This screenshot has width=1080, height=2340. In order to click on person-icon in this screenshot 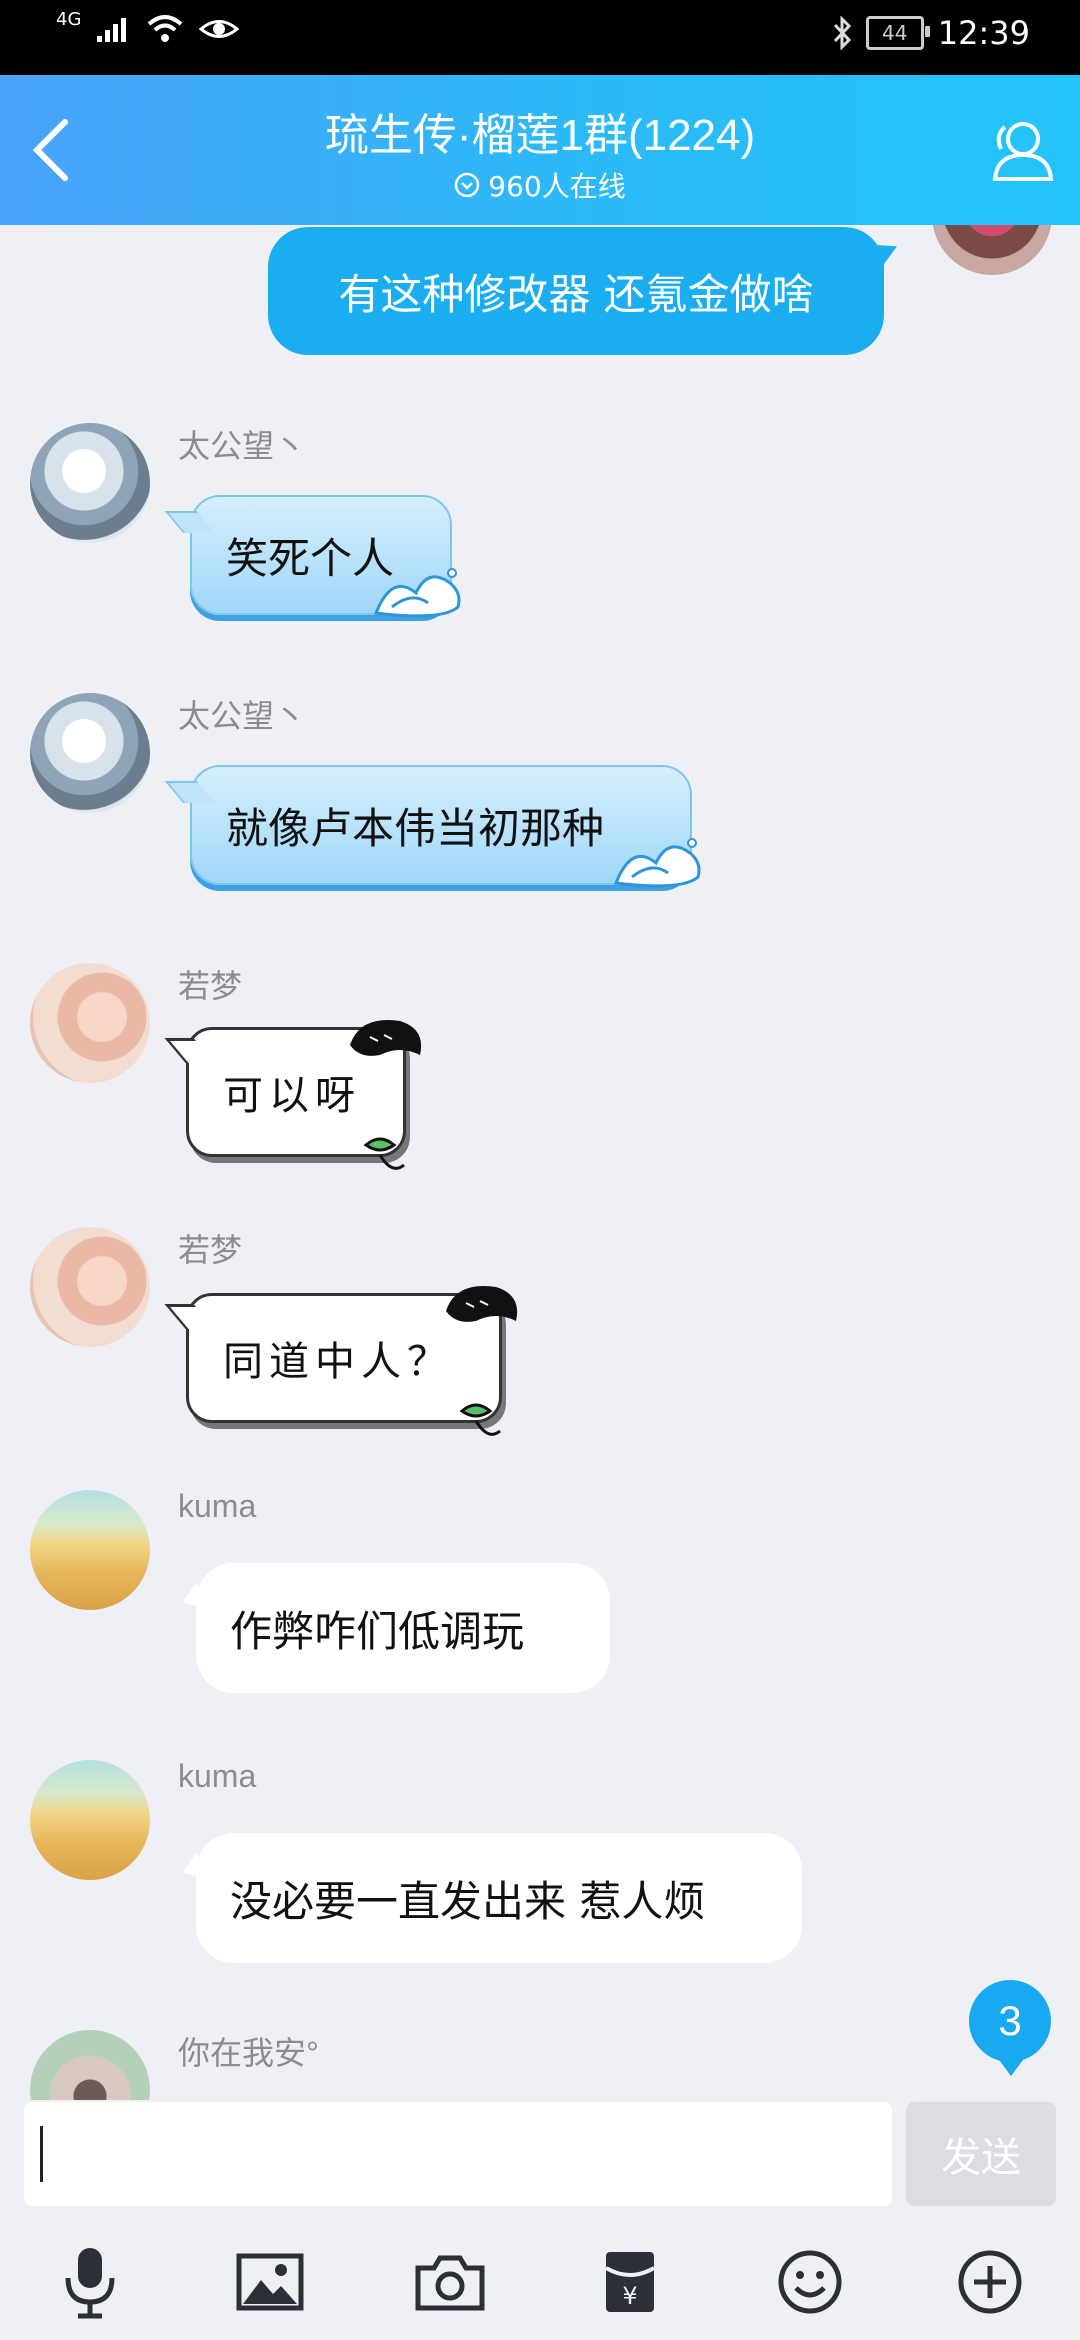, I will do `click(1023, 151)`.